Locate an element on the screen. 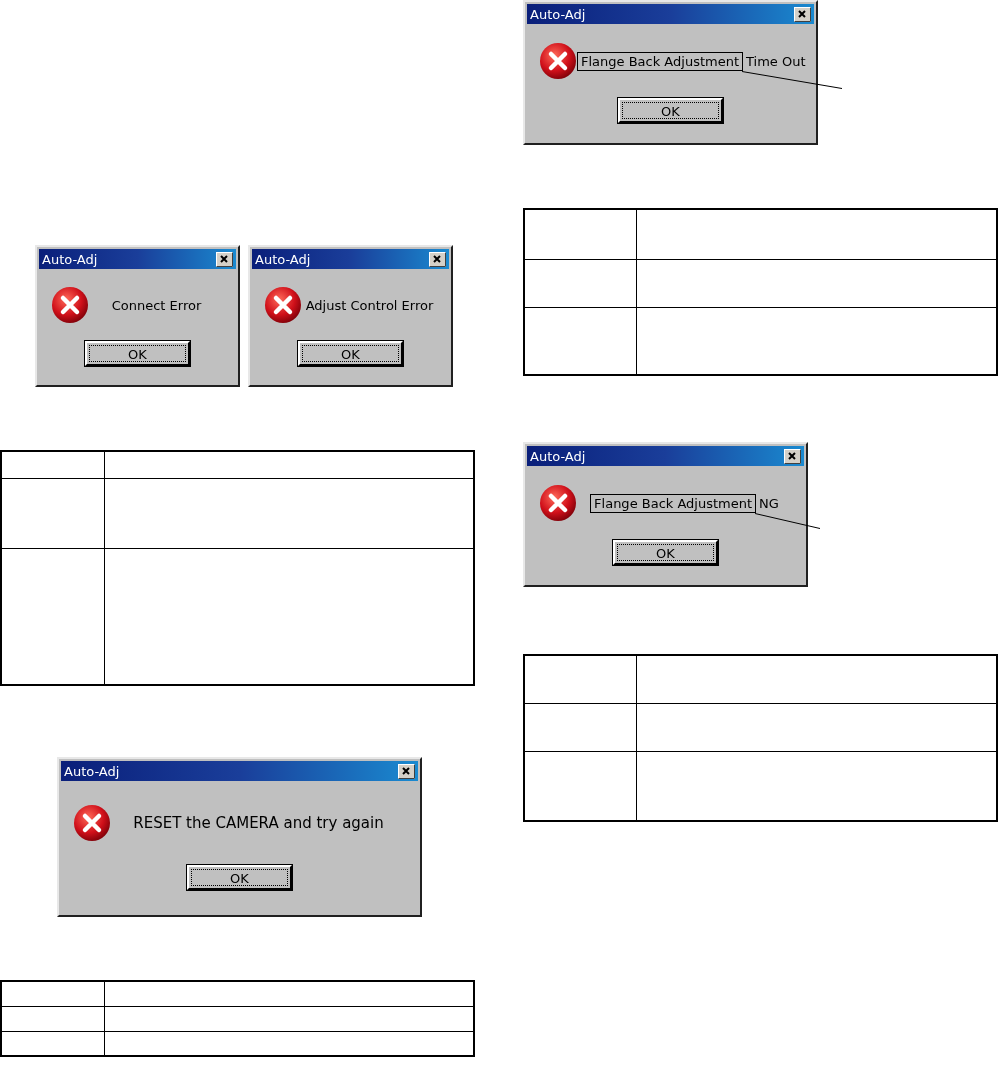 This screenshot has height=1065, width=998. error-message: NG is located at coordinates (769, 503).